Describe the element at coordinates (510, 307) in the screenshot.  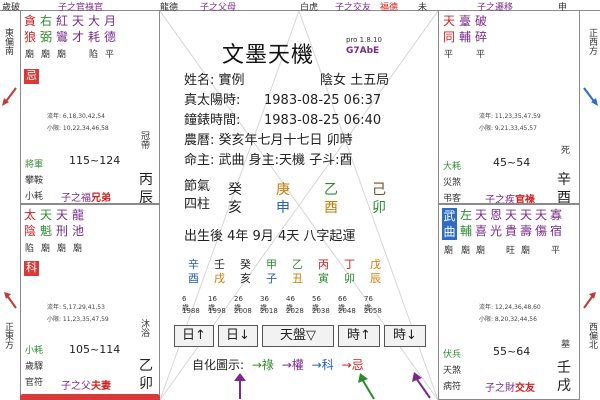
I see `year-line-1: 流年: 12,24,36,48,60` at that location.